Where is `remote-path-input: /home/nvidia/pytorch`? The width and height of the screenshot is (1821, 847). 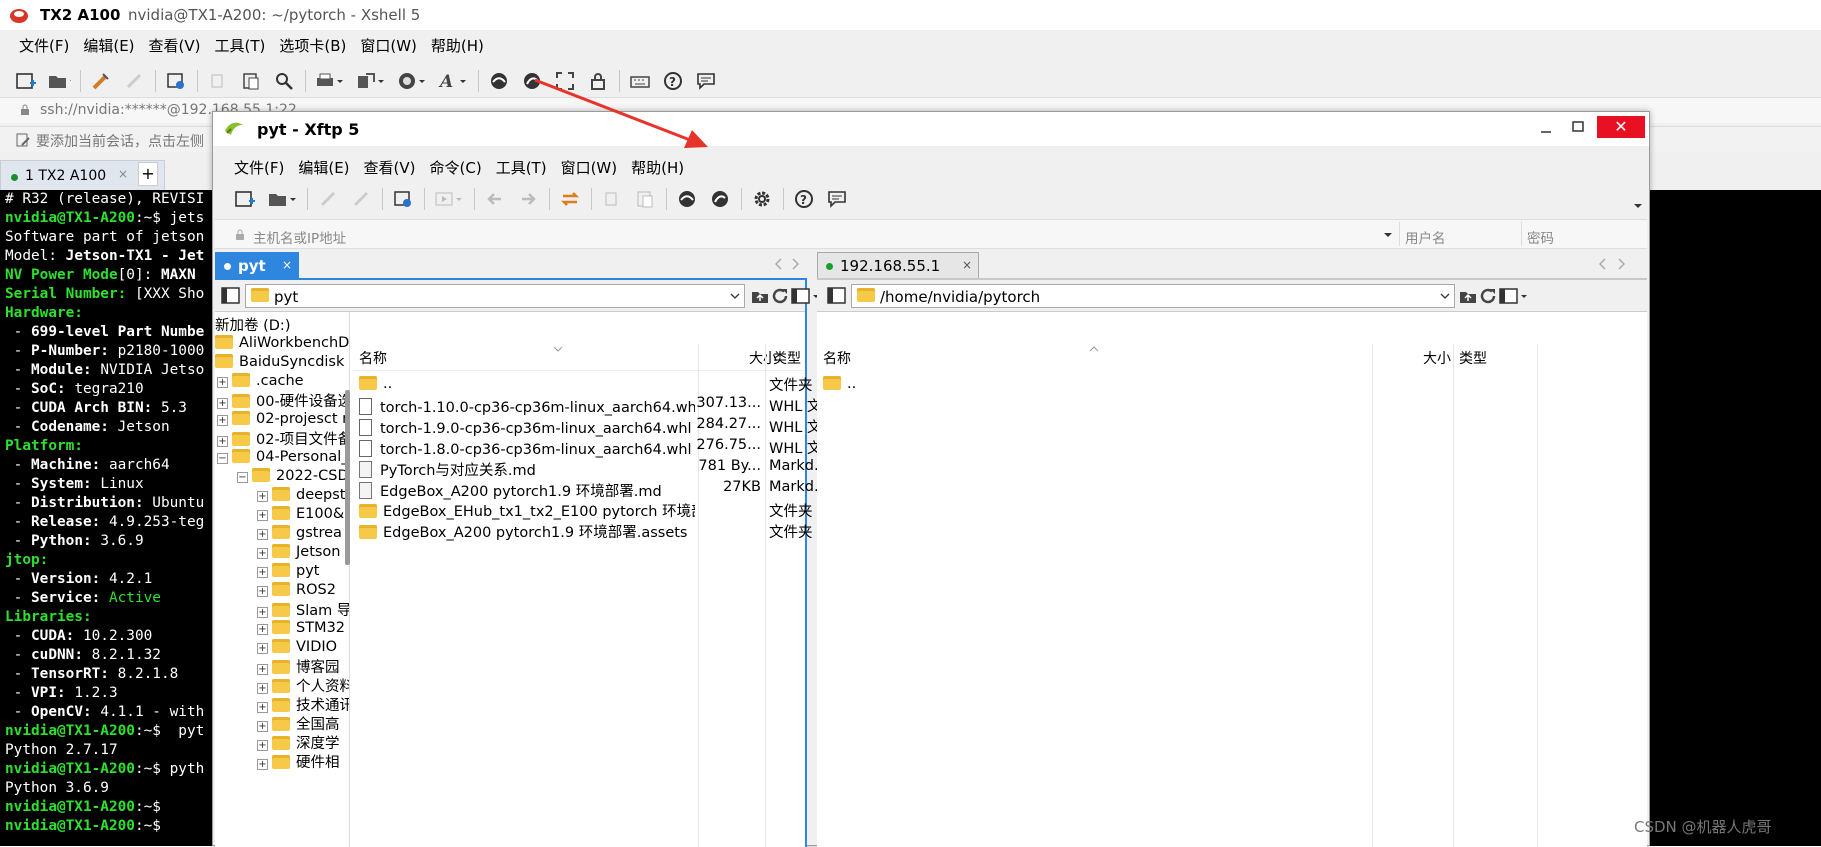 remote-path-input: /home/nvidia/pytorch is located at coordinates (1153, 296).